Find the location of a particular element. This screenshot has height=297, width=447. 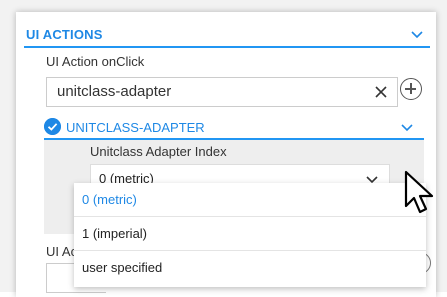

unitclass-adapter-title: UNITCLASS-ADAPTER is located at coordinates (135, 127).